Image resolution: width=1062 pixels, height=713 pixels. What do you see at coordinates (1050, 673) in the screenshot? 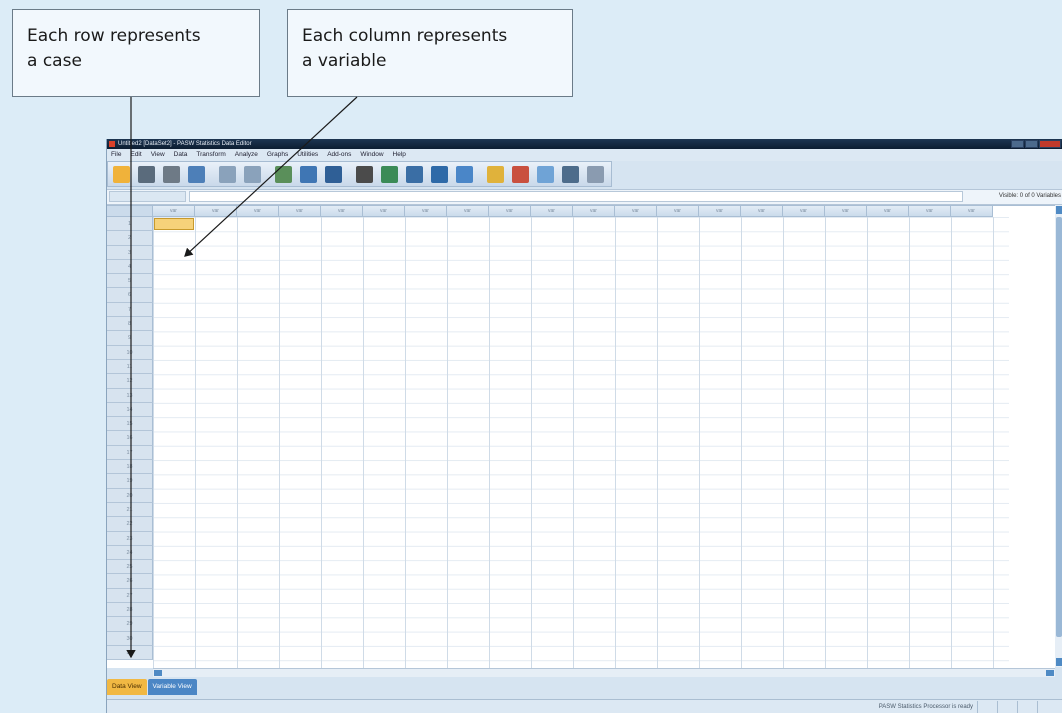
I see `scroll-right-arrow-icon` at bounding box center [1050, 673].